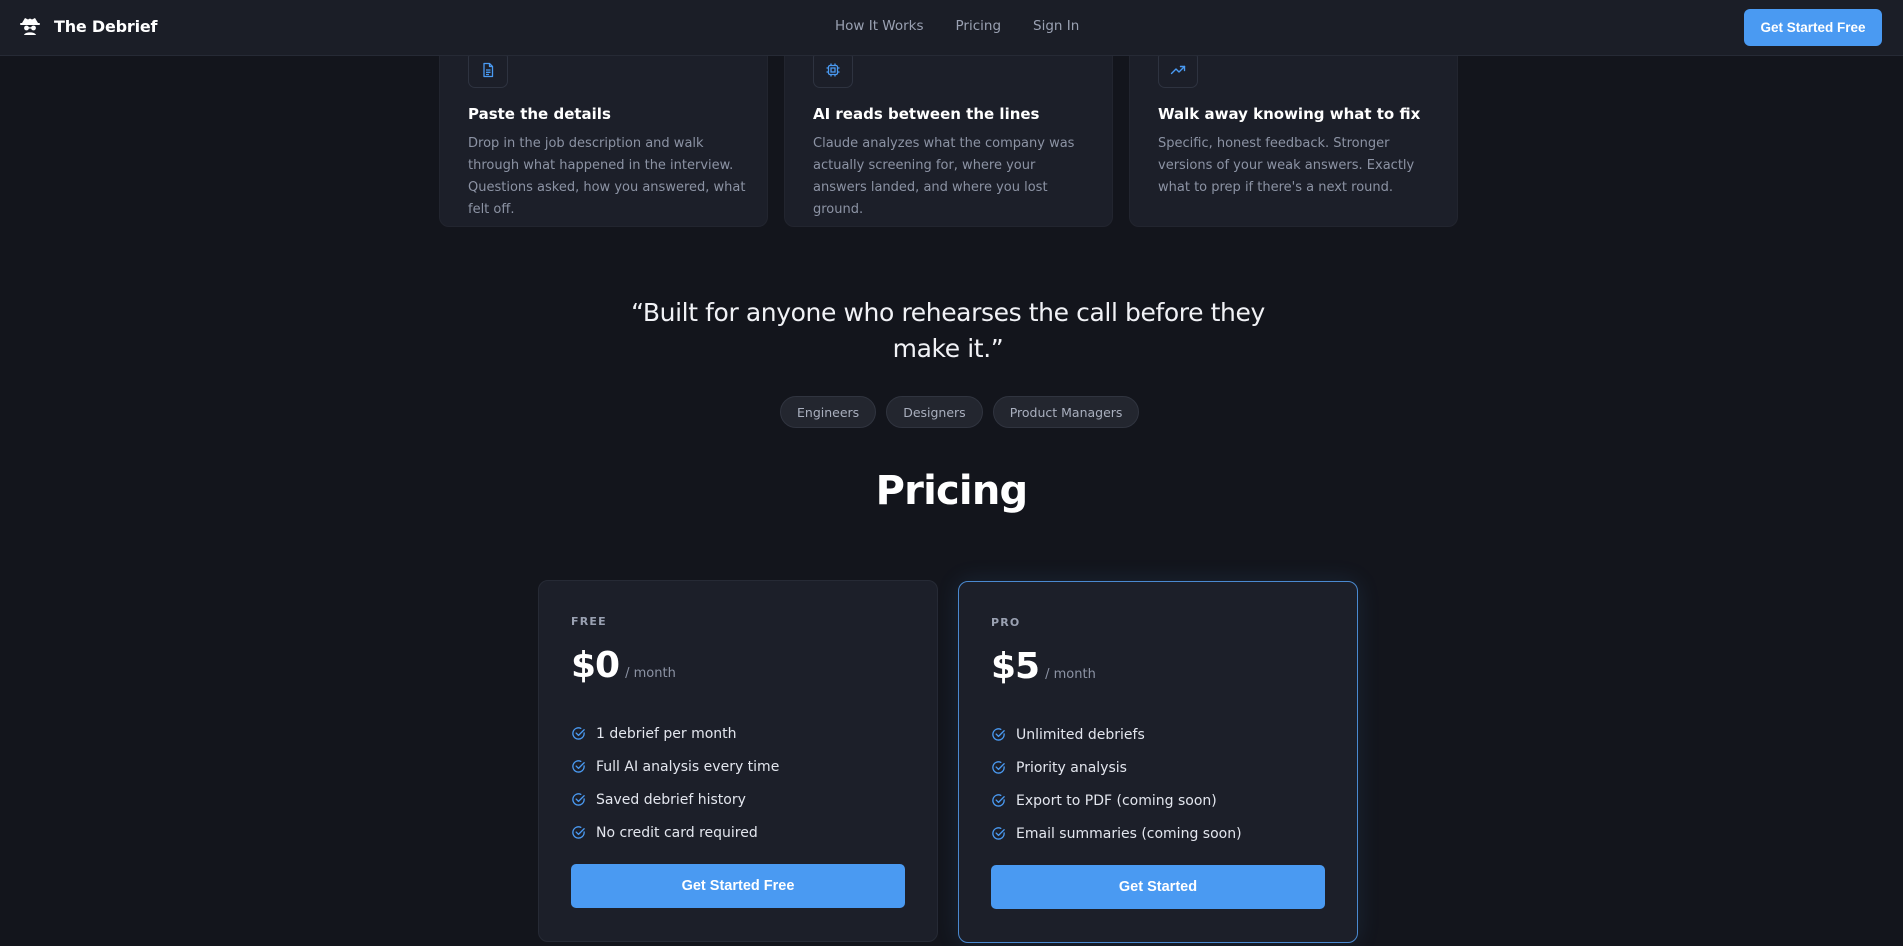  I want to click on plan-feature-item: Unlimited debriefs, so click(1116, 734).